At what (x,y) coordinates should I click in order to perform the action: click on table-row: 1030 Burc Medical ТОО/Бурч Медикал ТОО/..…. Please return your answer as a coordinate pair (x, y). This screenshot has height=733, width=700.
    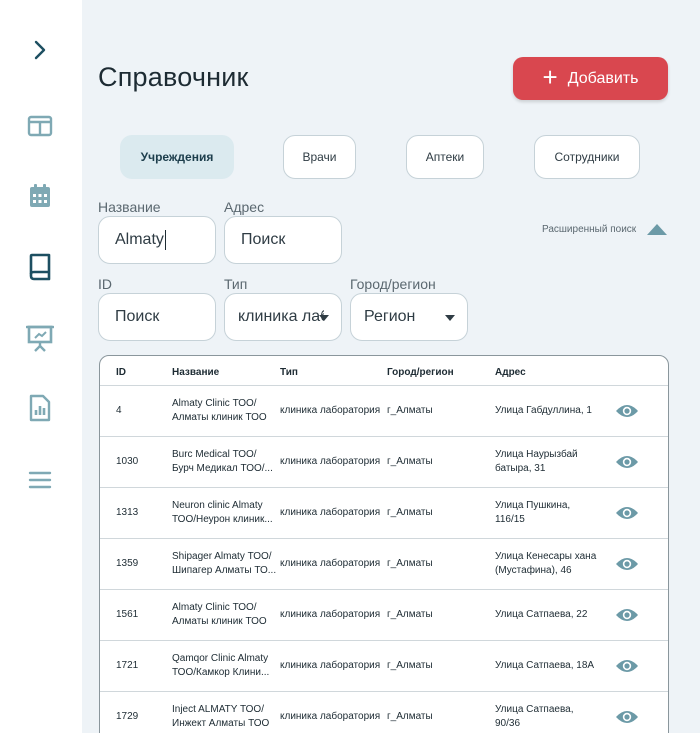
    Looking at the image, I should click on (384, 462).